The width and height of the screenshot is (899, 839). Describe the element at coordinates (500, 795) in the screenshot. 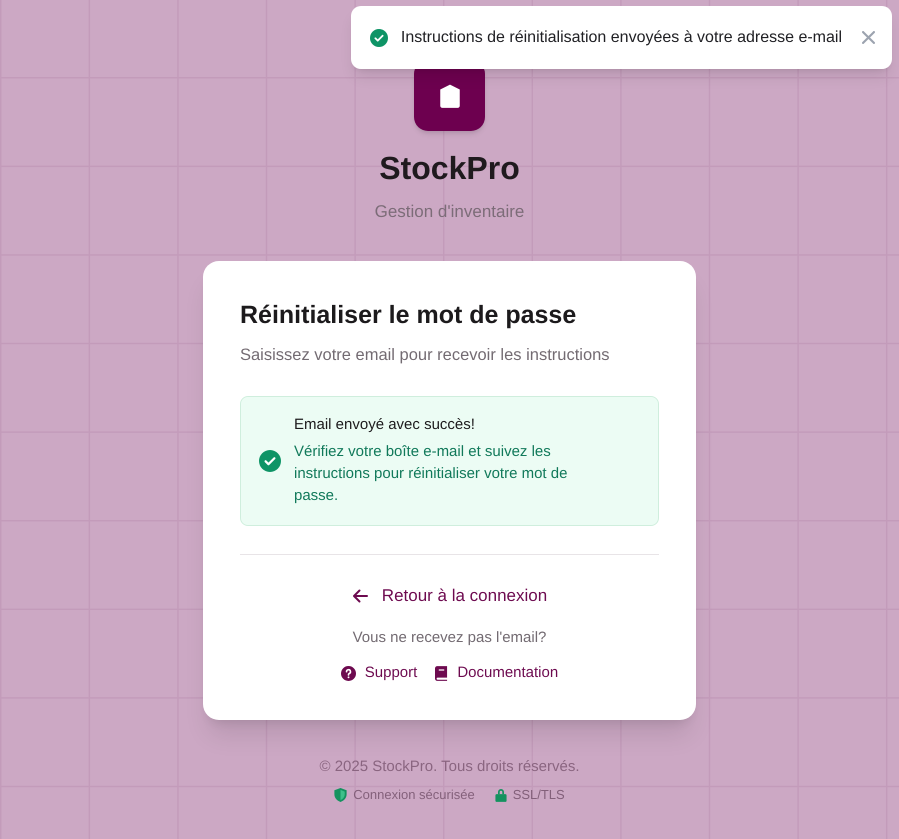

I see `lock-icon` at that location.